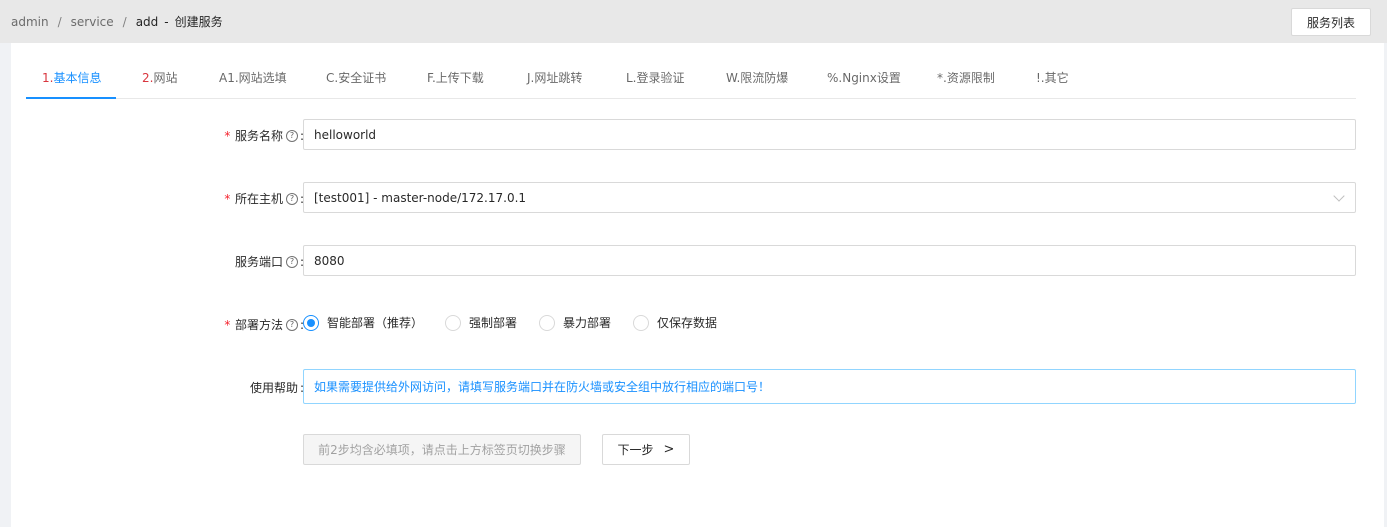 The image size is (1387, 527). Describe the element at coordinates (635, 450) in the screenshot. I see `next-step-label: 下一步` at that location.